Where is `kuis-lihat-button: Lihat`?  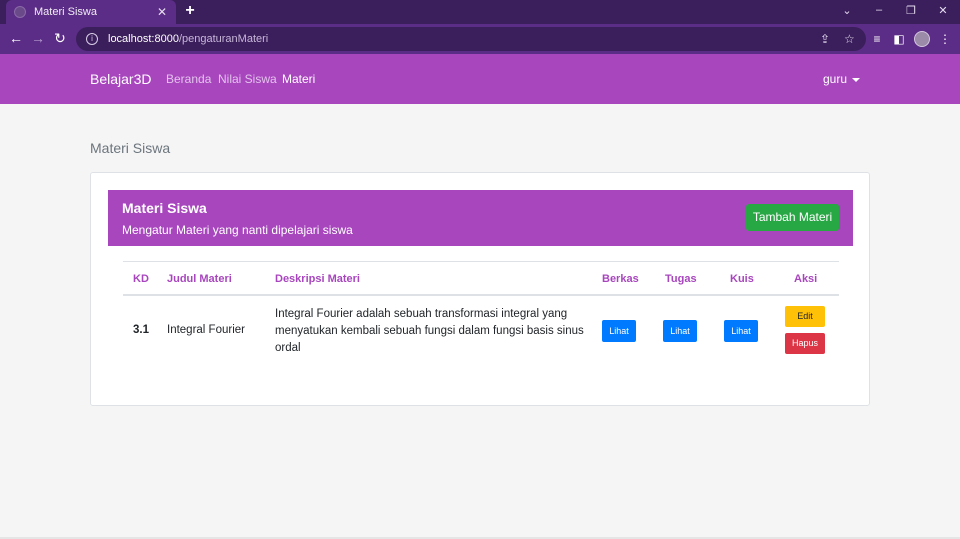
kuis-lihat-button: Lihat is located at coordinates (741, 331).